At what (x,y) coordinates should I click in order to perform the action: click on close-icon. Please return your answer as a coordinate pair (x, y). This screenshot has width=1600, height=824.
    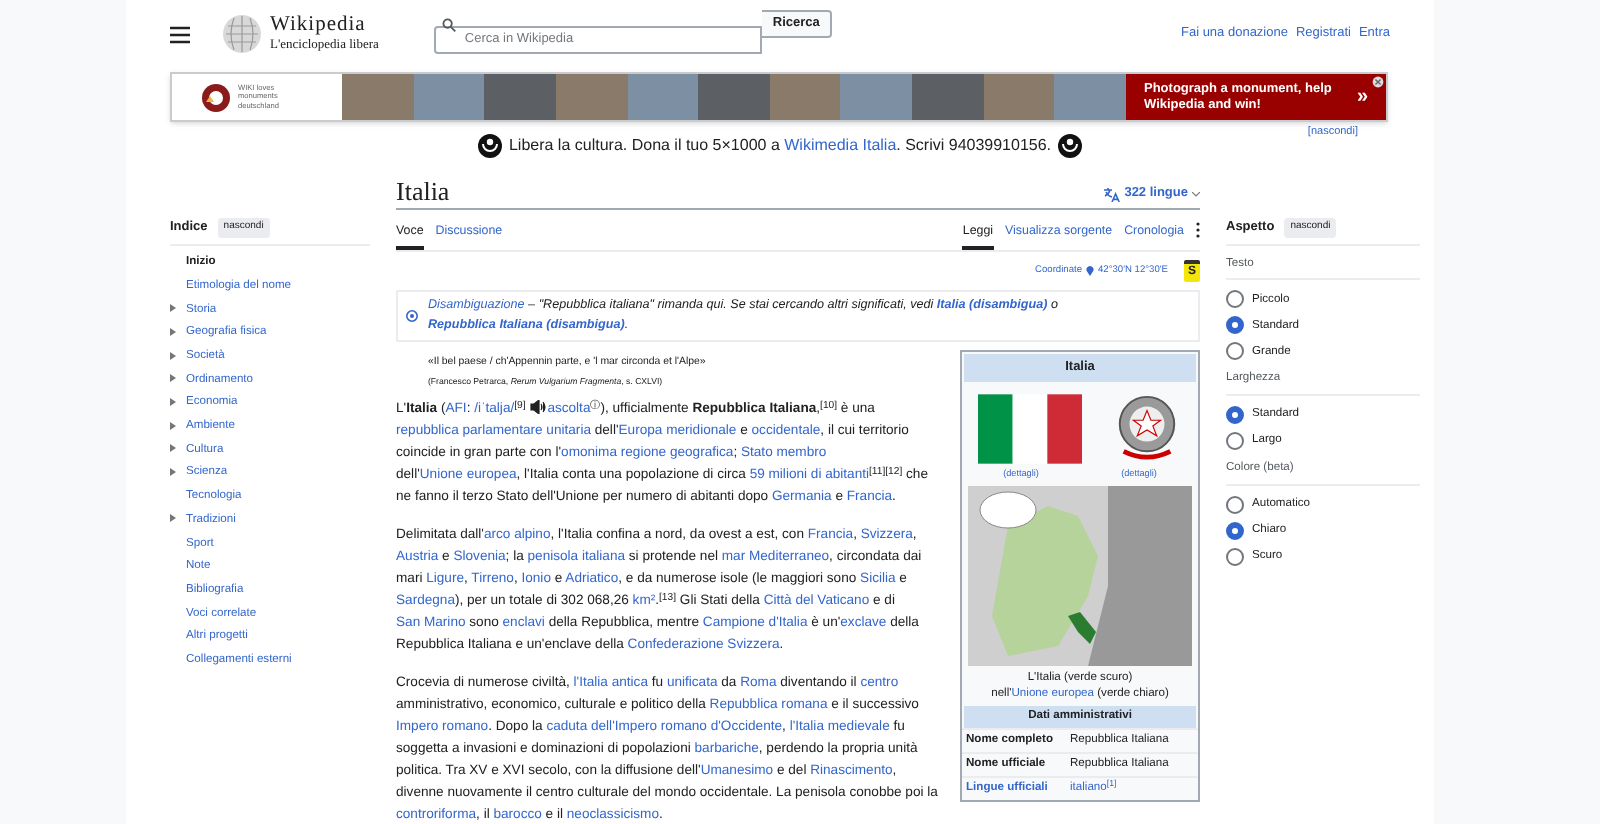
    Looking at the image, I should click on (1378, 82).